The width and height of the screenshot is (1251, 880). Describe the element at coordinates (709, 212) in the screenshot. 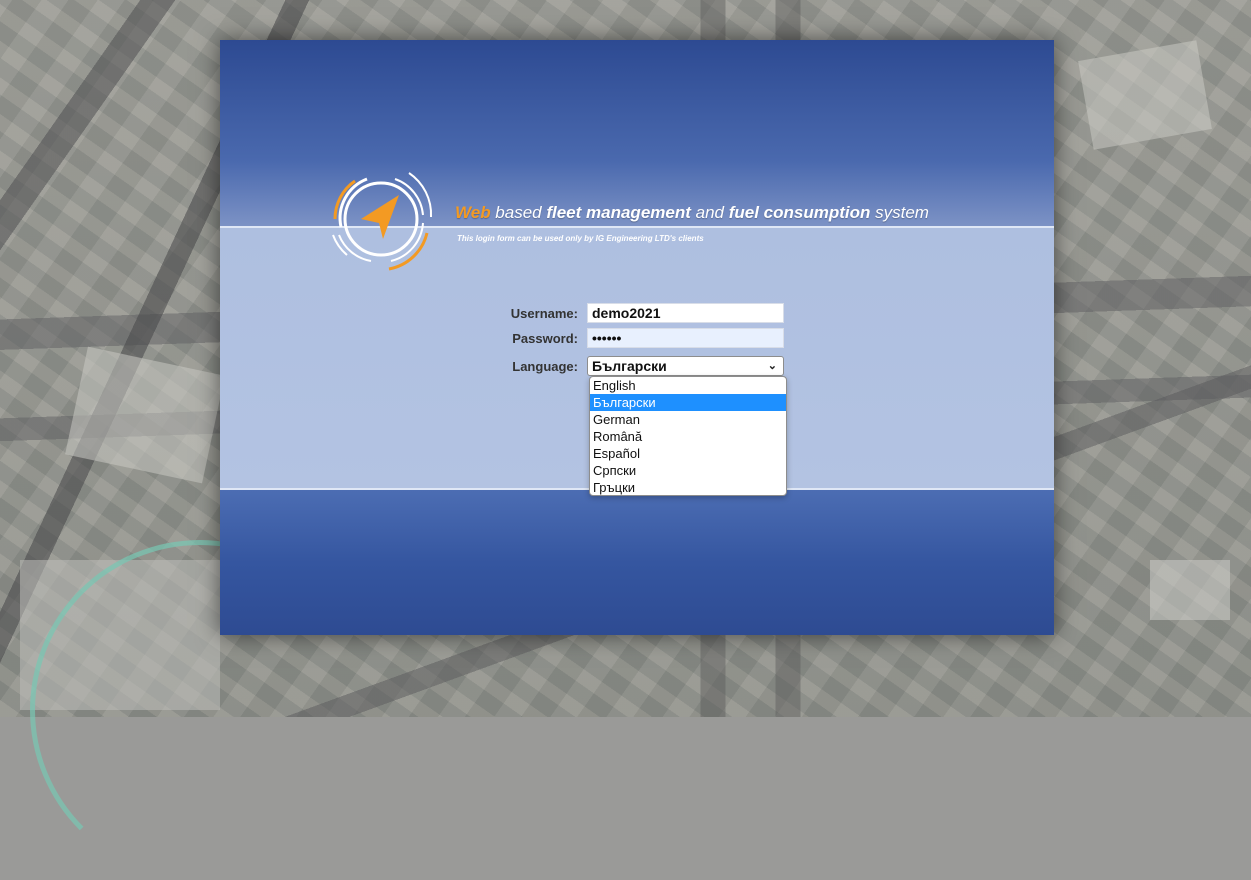

I see `tagline-and: and` at that location.